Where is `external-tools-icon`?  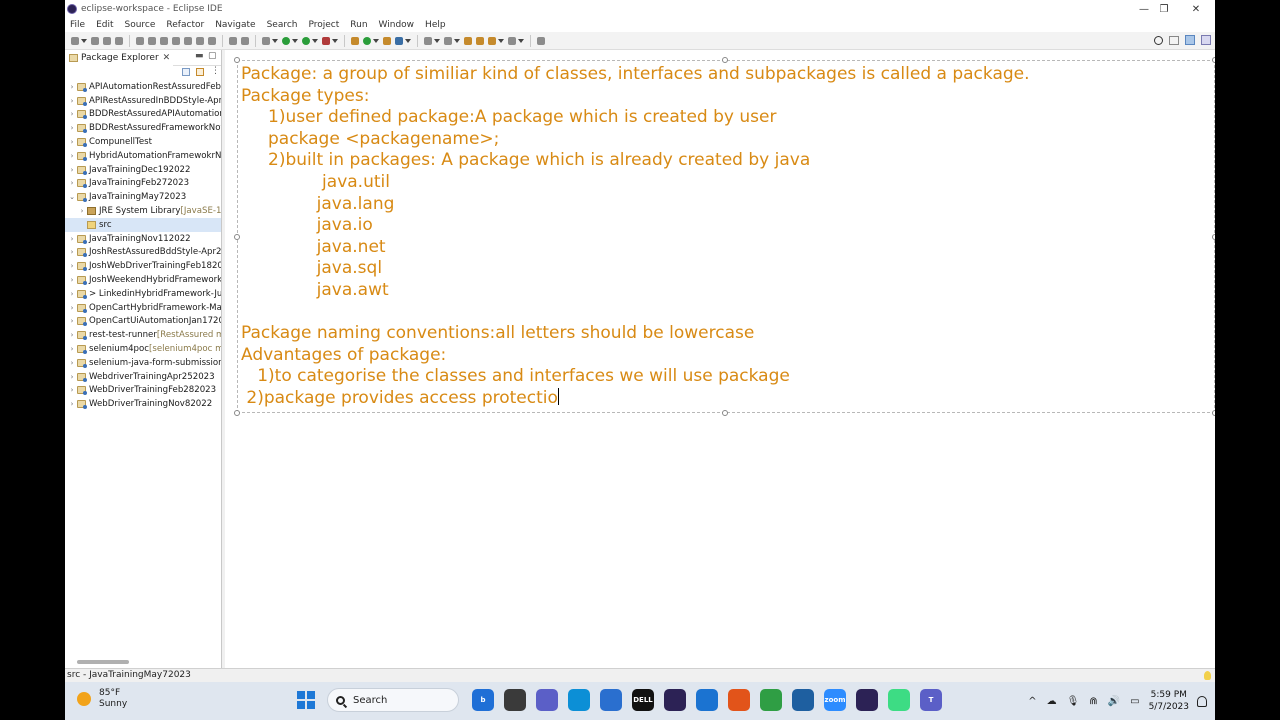 external-tools-icon is located at coordinates (326, 40).